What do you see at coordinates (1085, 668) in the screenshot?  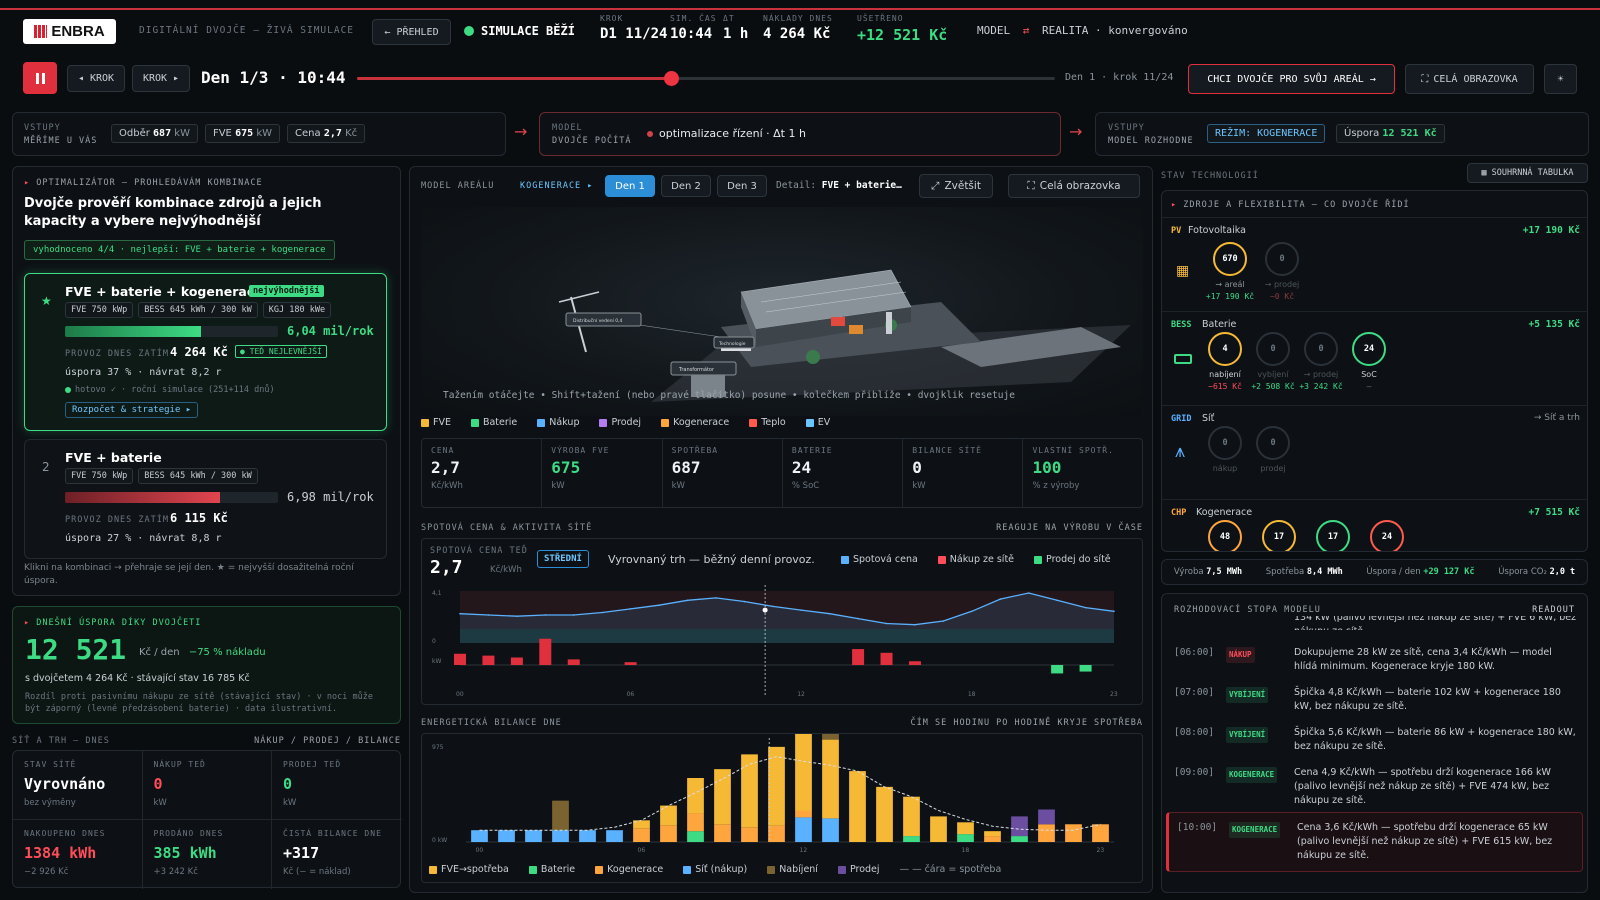 I see `sell-bar` at bounding box center [1085, 668].